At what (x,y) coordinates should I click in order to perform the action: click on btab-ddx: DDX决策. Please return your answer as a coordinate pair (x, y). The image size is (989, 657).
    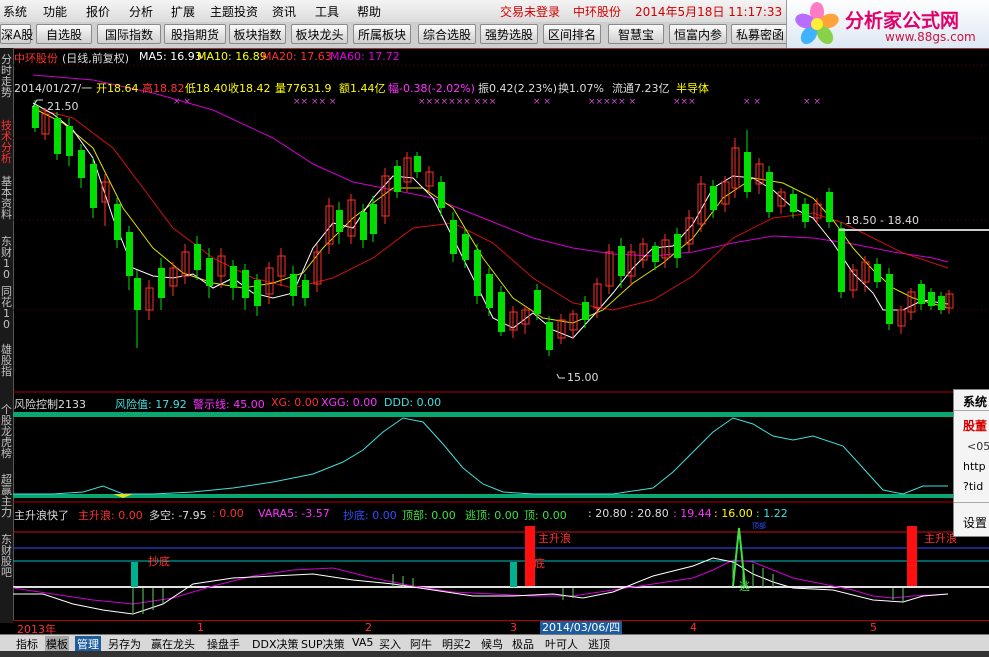
    Looking at the image, I should click on (275, 644).